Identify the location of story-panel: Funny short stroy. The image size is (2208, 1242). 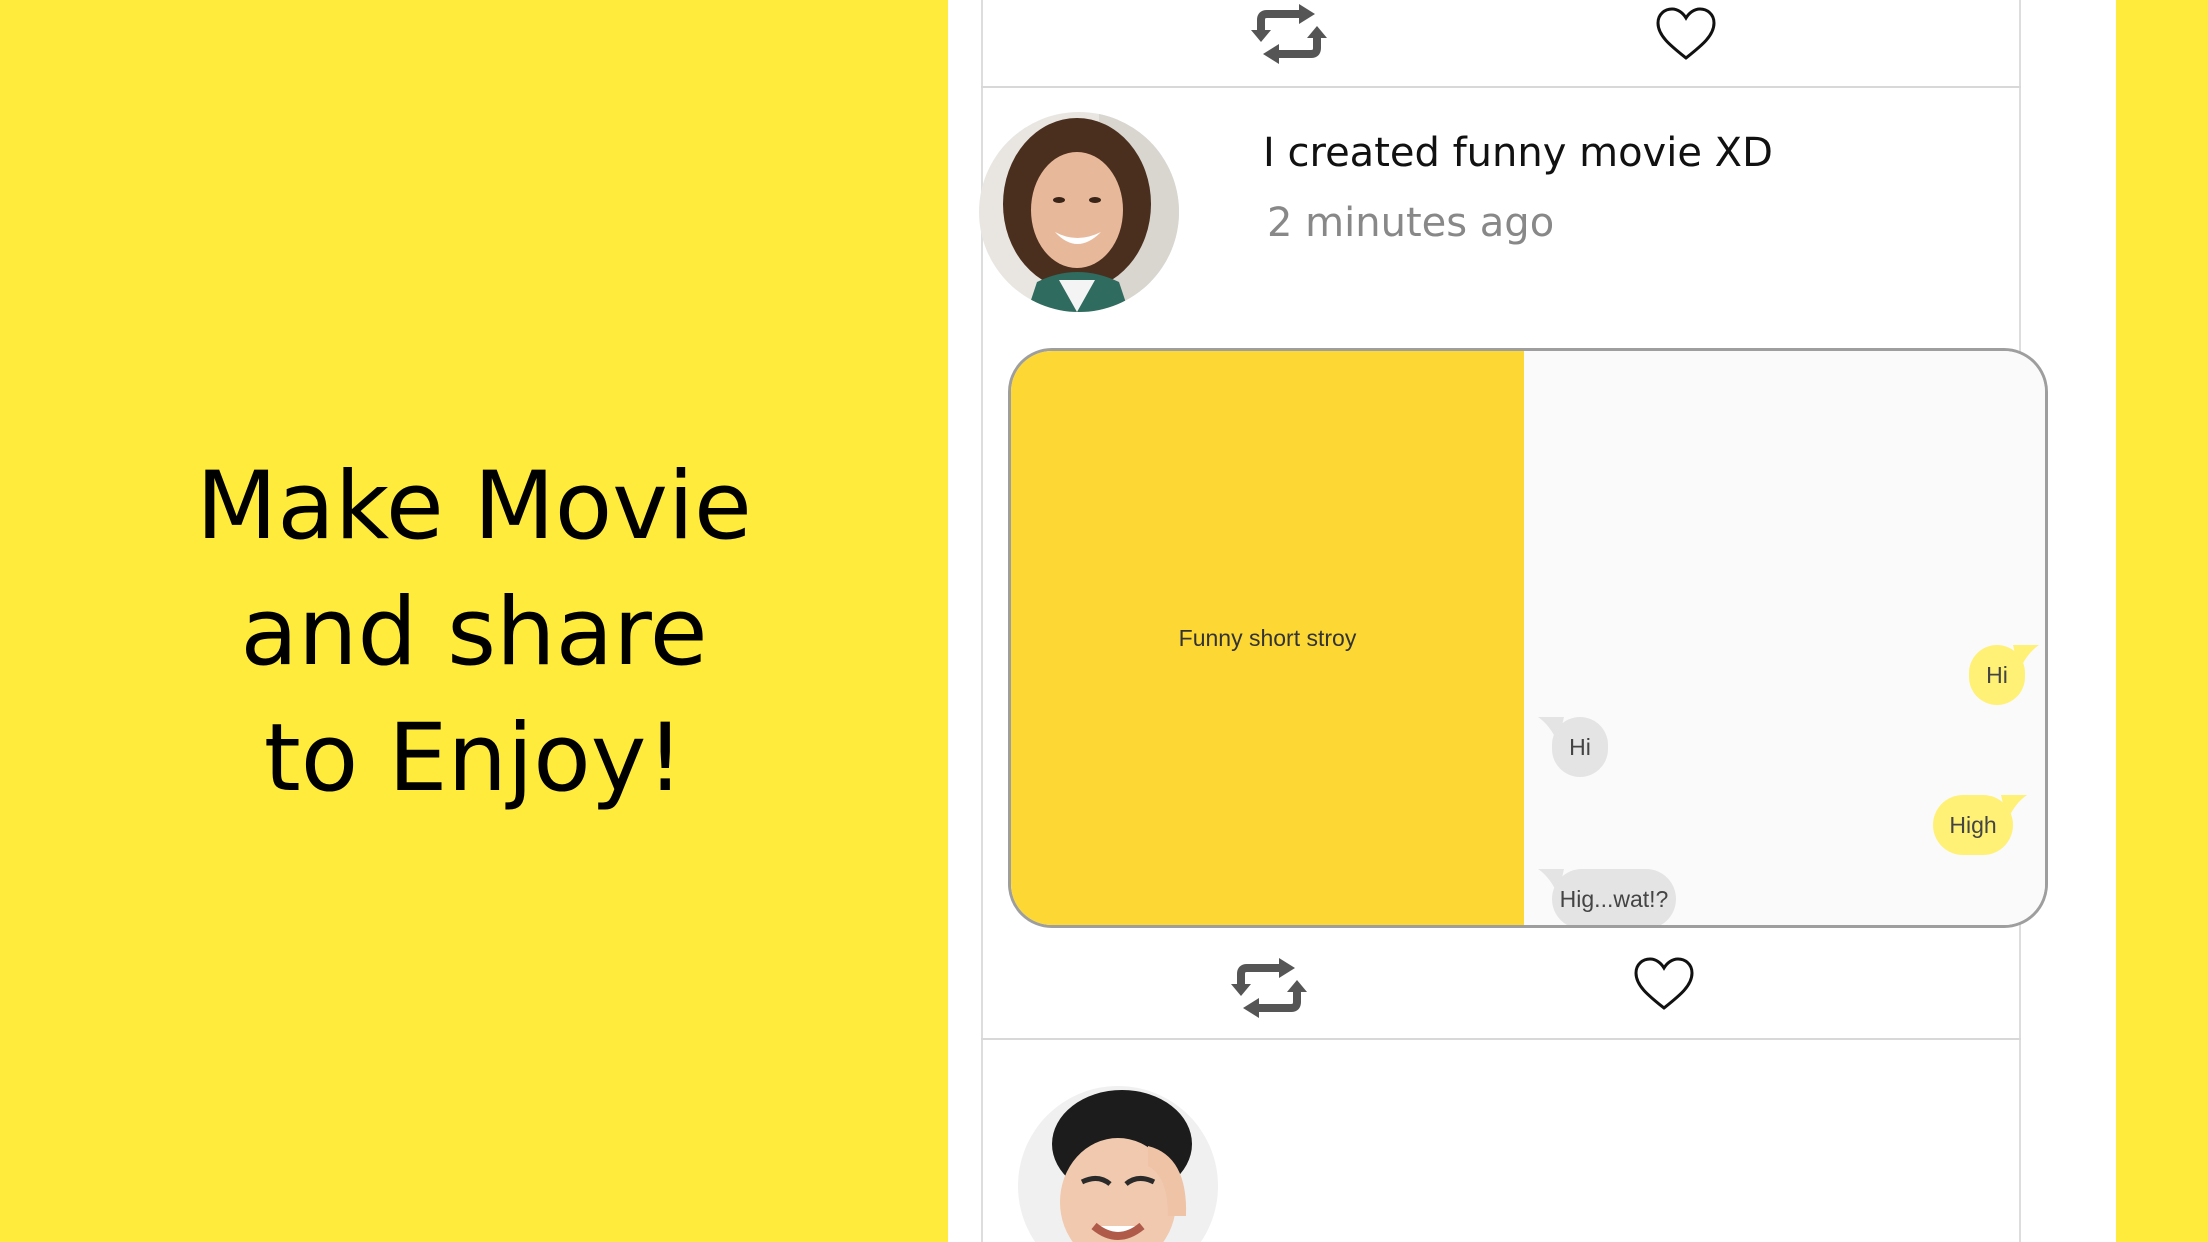
(1267, 638).